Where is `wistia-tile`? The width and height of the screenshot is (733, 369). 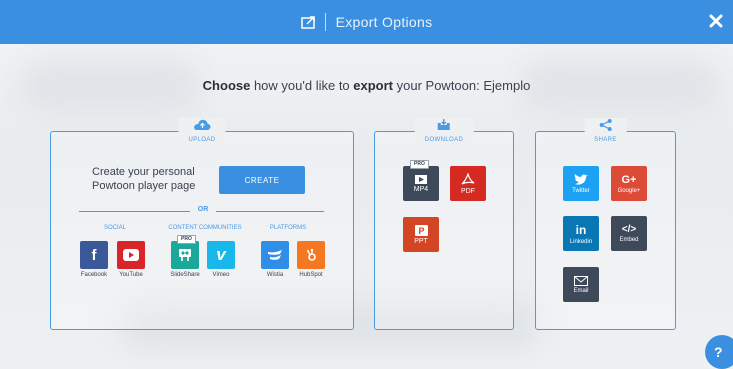
wistia-tile is located at coordinates (275, 255).